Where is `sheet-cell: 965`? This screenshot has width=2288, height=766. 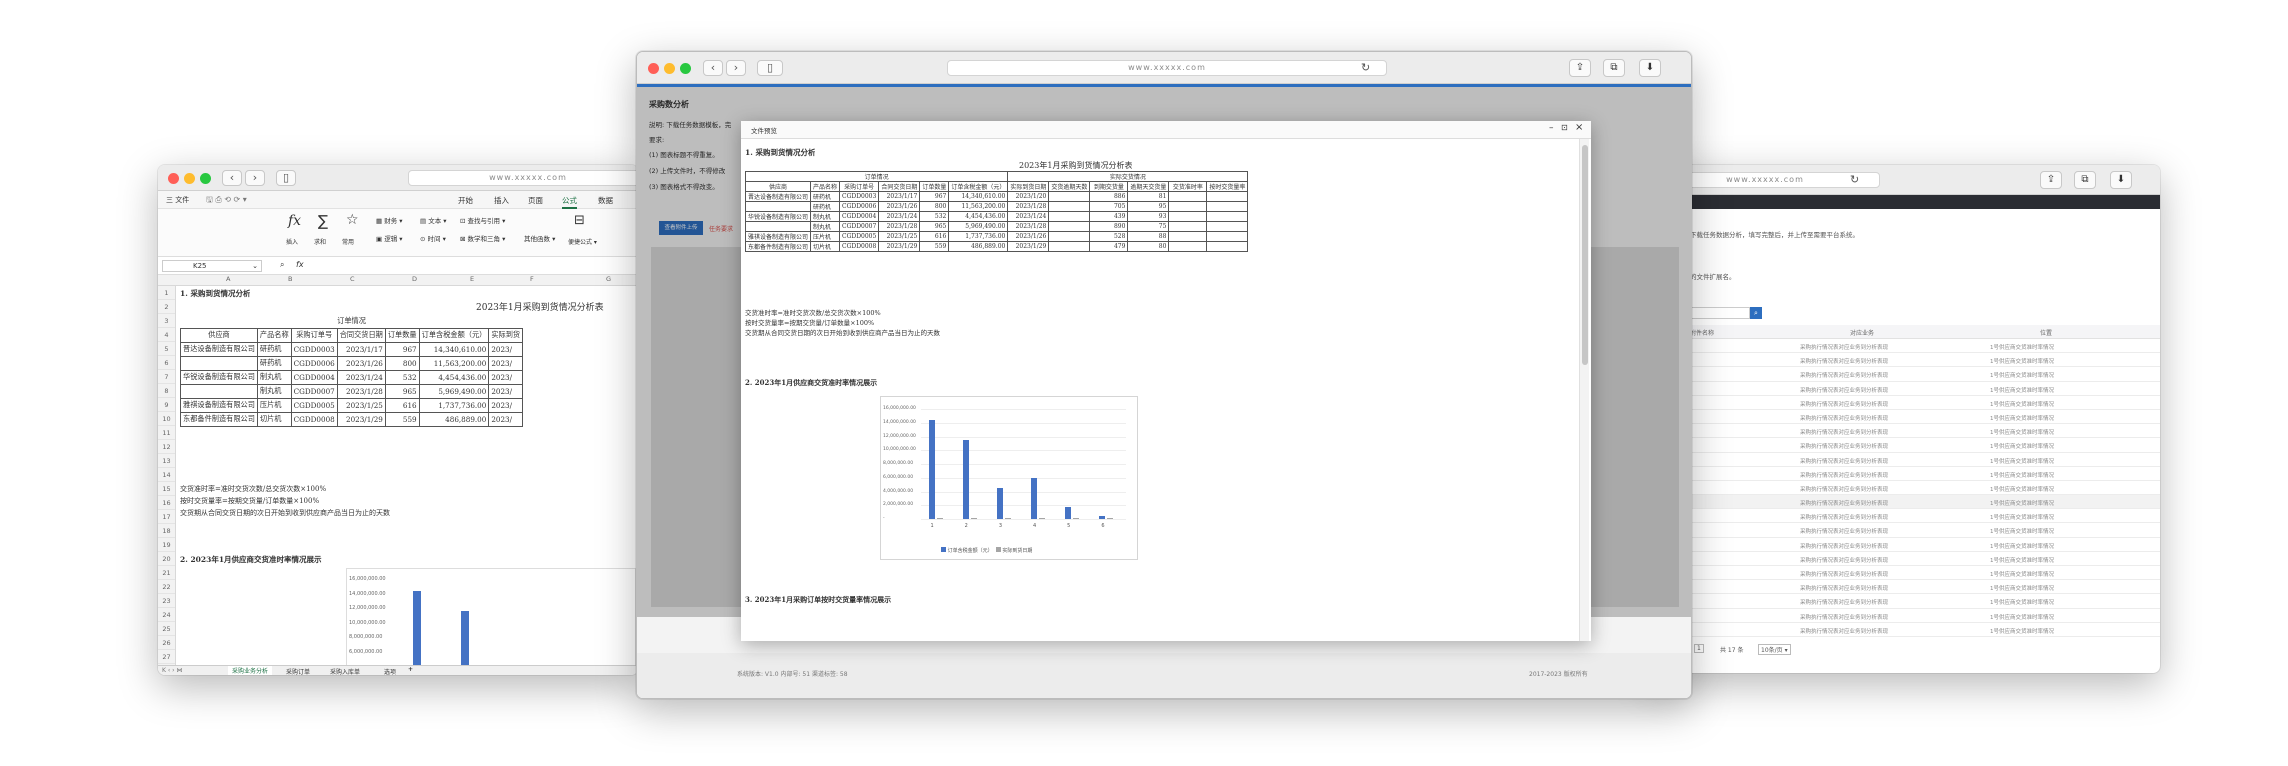 sheet-cell: 965 is located at coordinates (402, 391).